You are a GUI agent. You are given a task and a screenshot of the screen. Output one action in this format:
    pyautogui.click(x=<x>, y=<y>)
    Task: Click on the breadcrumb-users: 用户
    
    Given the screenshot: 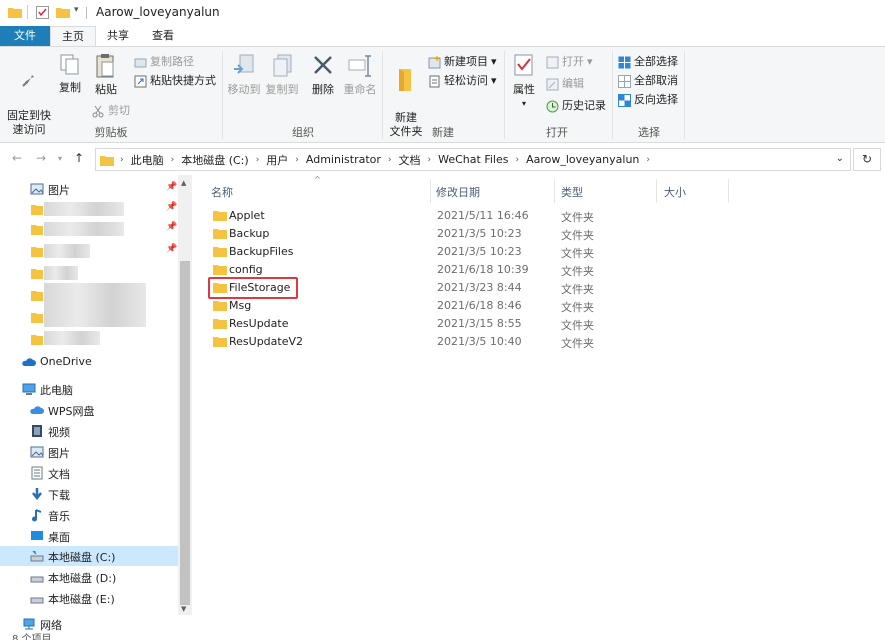 What is the action you would take?
    pyautogui.click(x=277, y=160)
    